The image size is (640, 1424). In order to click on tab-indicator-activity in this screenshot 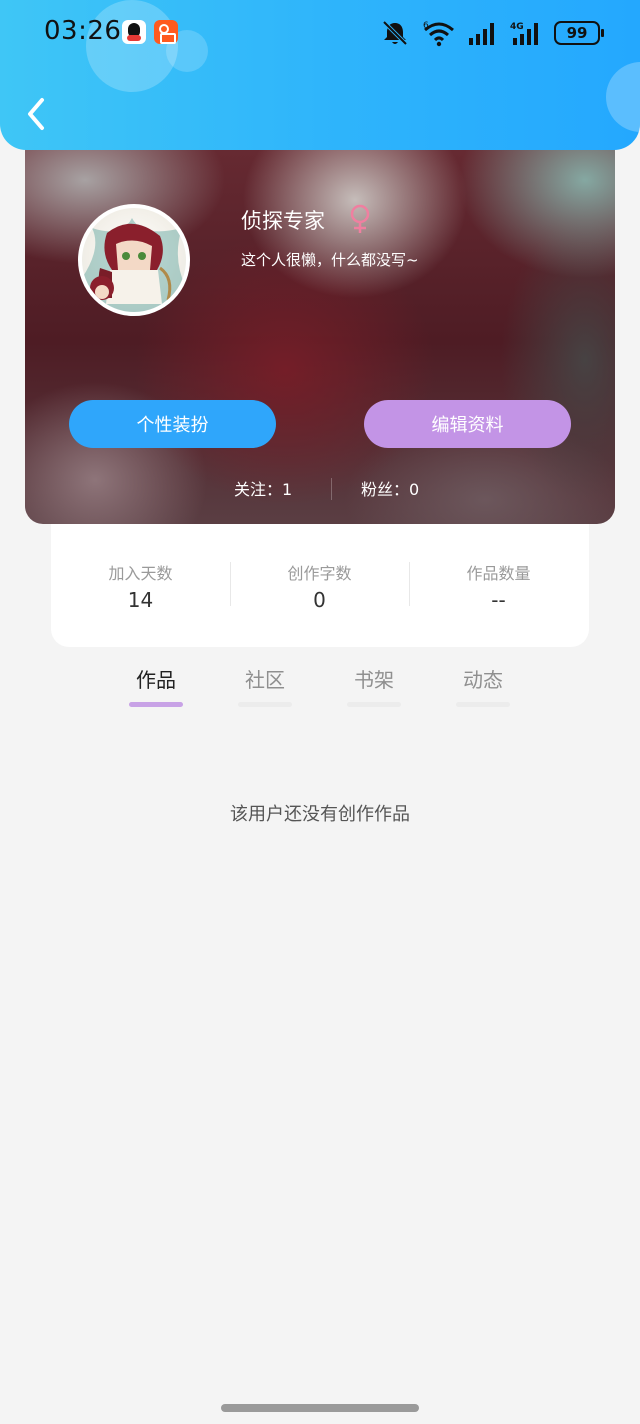, I will do `click(483, 704)`.